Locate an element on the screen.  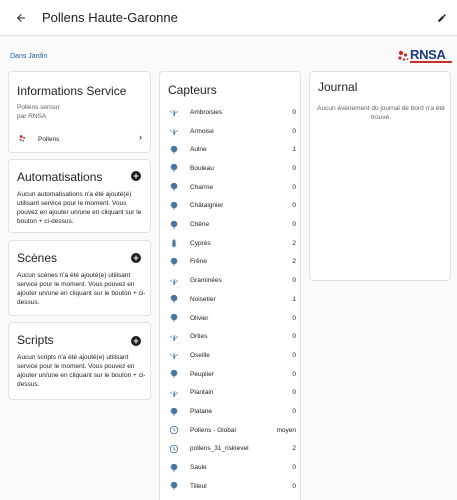
card-title: Scripts is located at coordinates (35, 340).